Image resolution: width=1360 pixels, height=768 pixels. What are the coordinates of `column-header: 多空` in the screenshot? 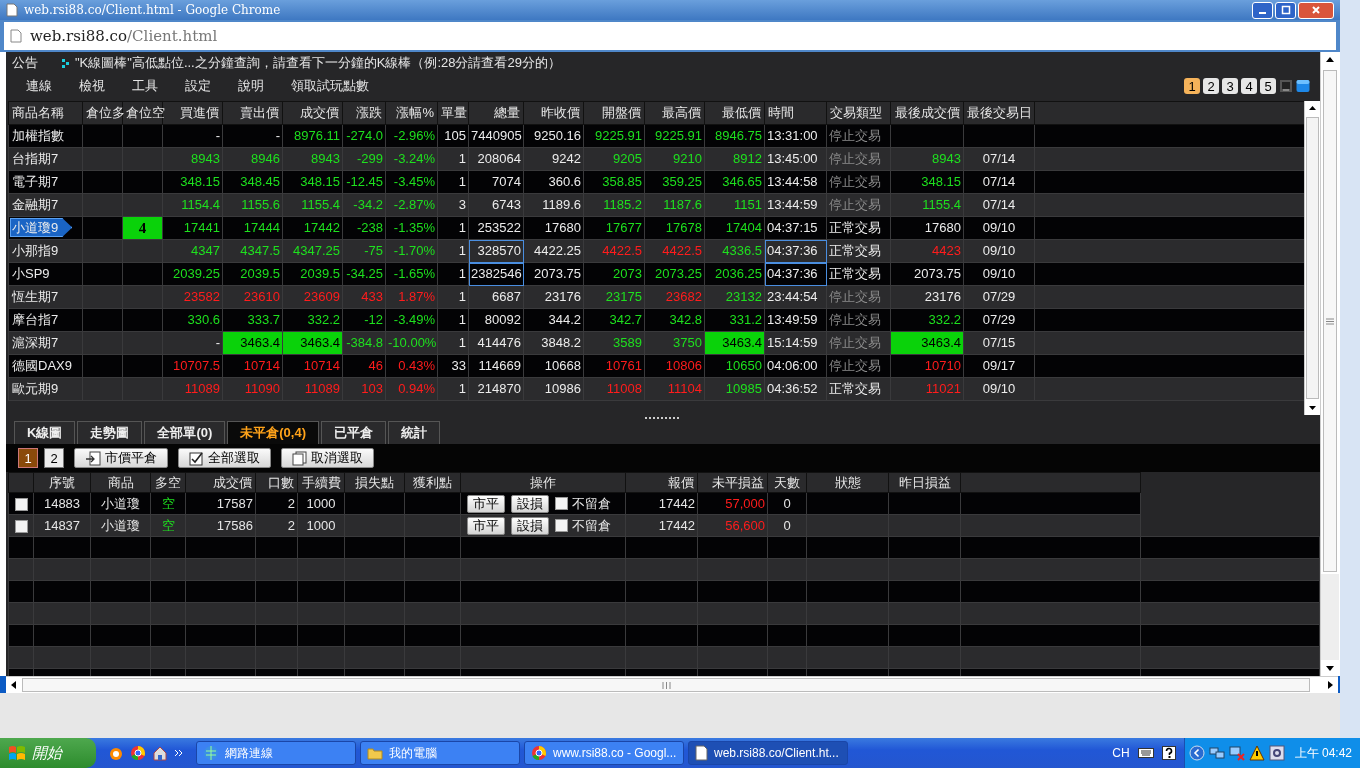 It's located at (168, 482).